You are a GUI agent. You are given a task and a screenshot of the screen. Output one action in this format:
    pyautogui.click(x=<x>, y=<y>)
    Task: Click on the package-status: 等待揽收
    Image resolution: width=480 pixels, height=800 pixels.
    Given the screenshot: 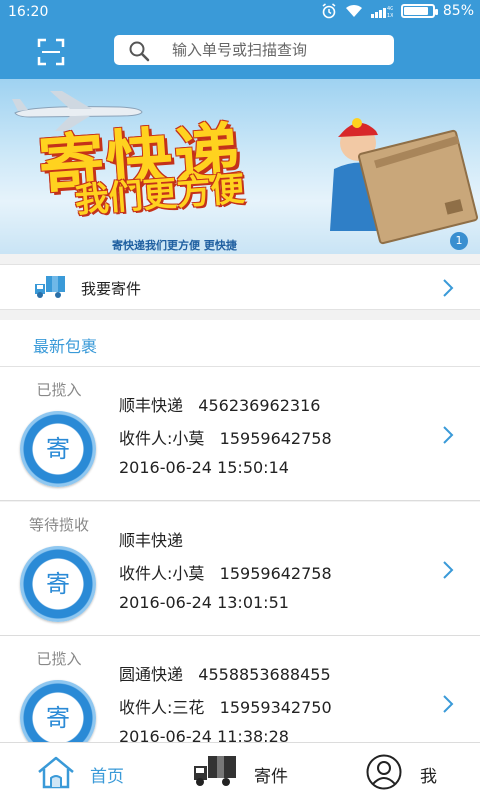 What is the action you would take?
    pyautogui.click(x=58, y=525)
    